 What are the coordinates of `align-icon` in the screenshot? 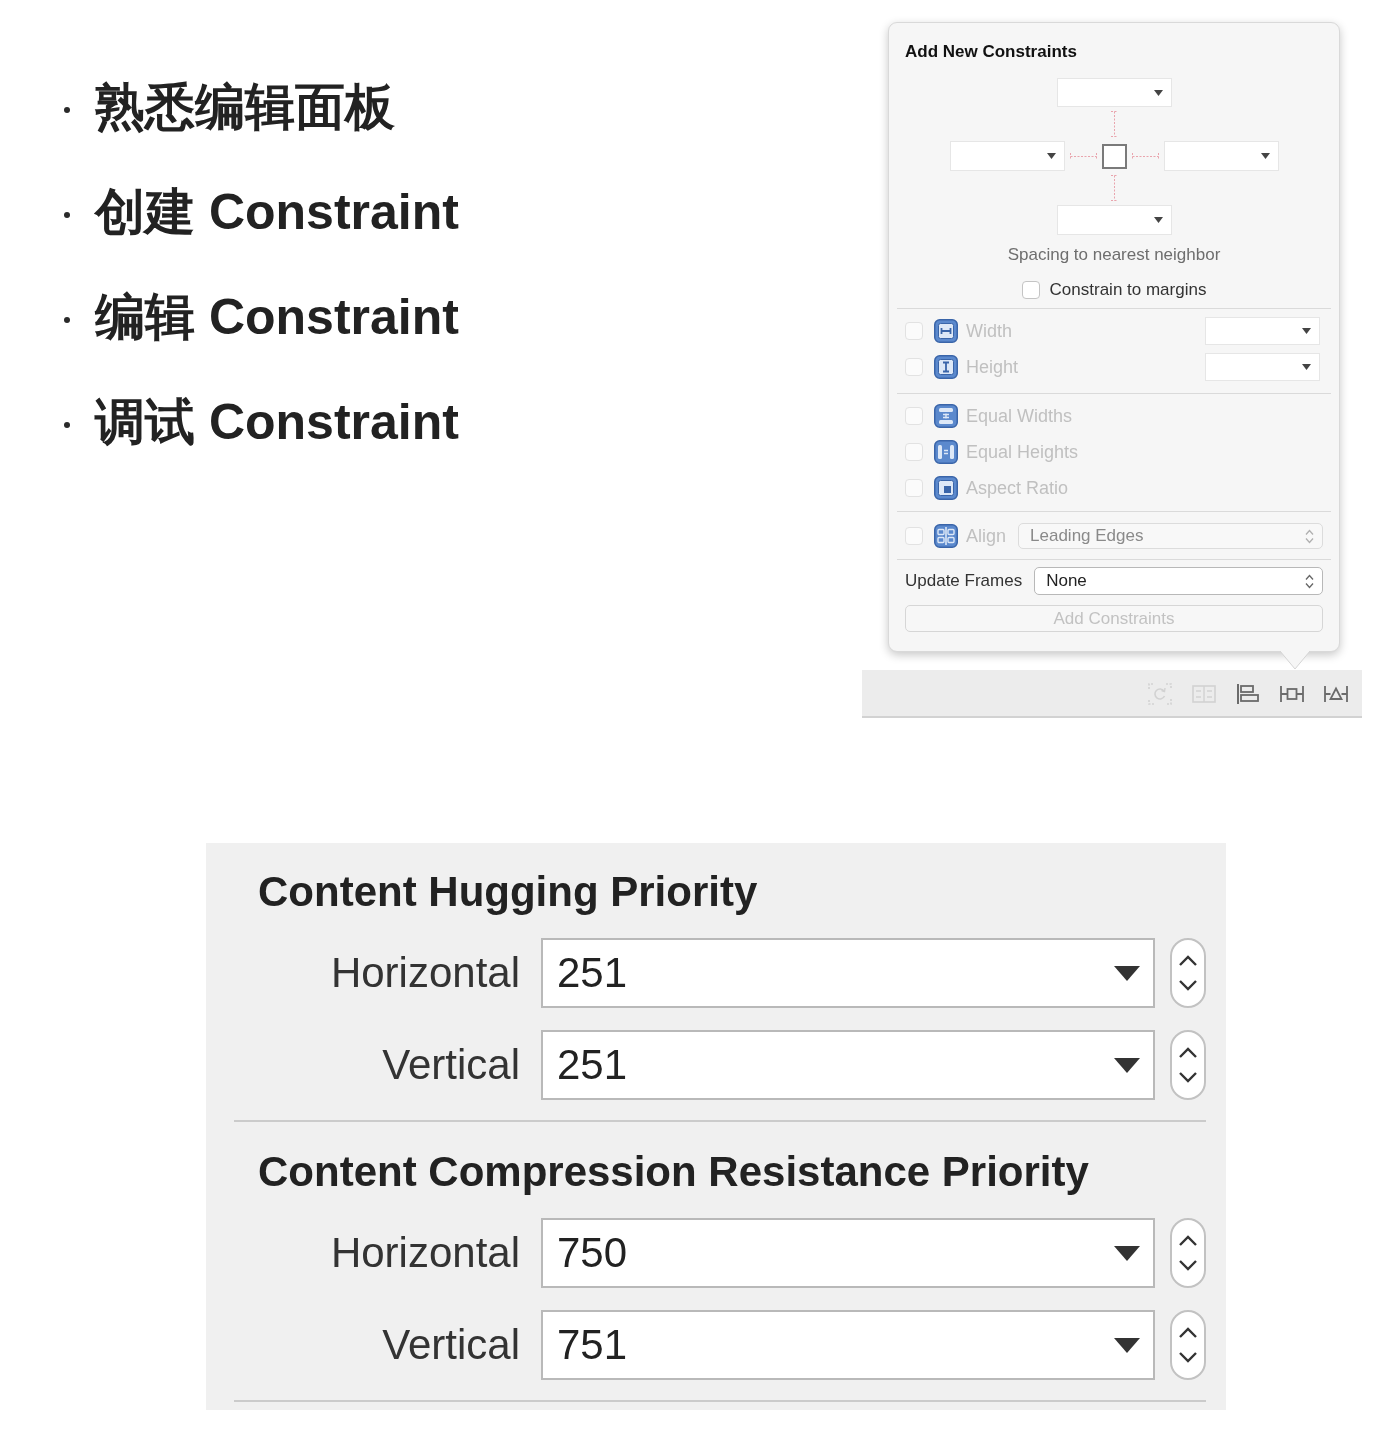 It's located at (946, 536).